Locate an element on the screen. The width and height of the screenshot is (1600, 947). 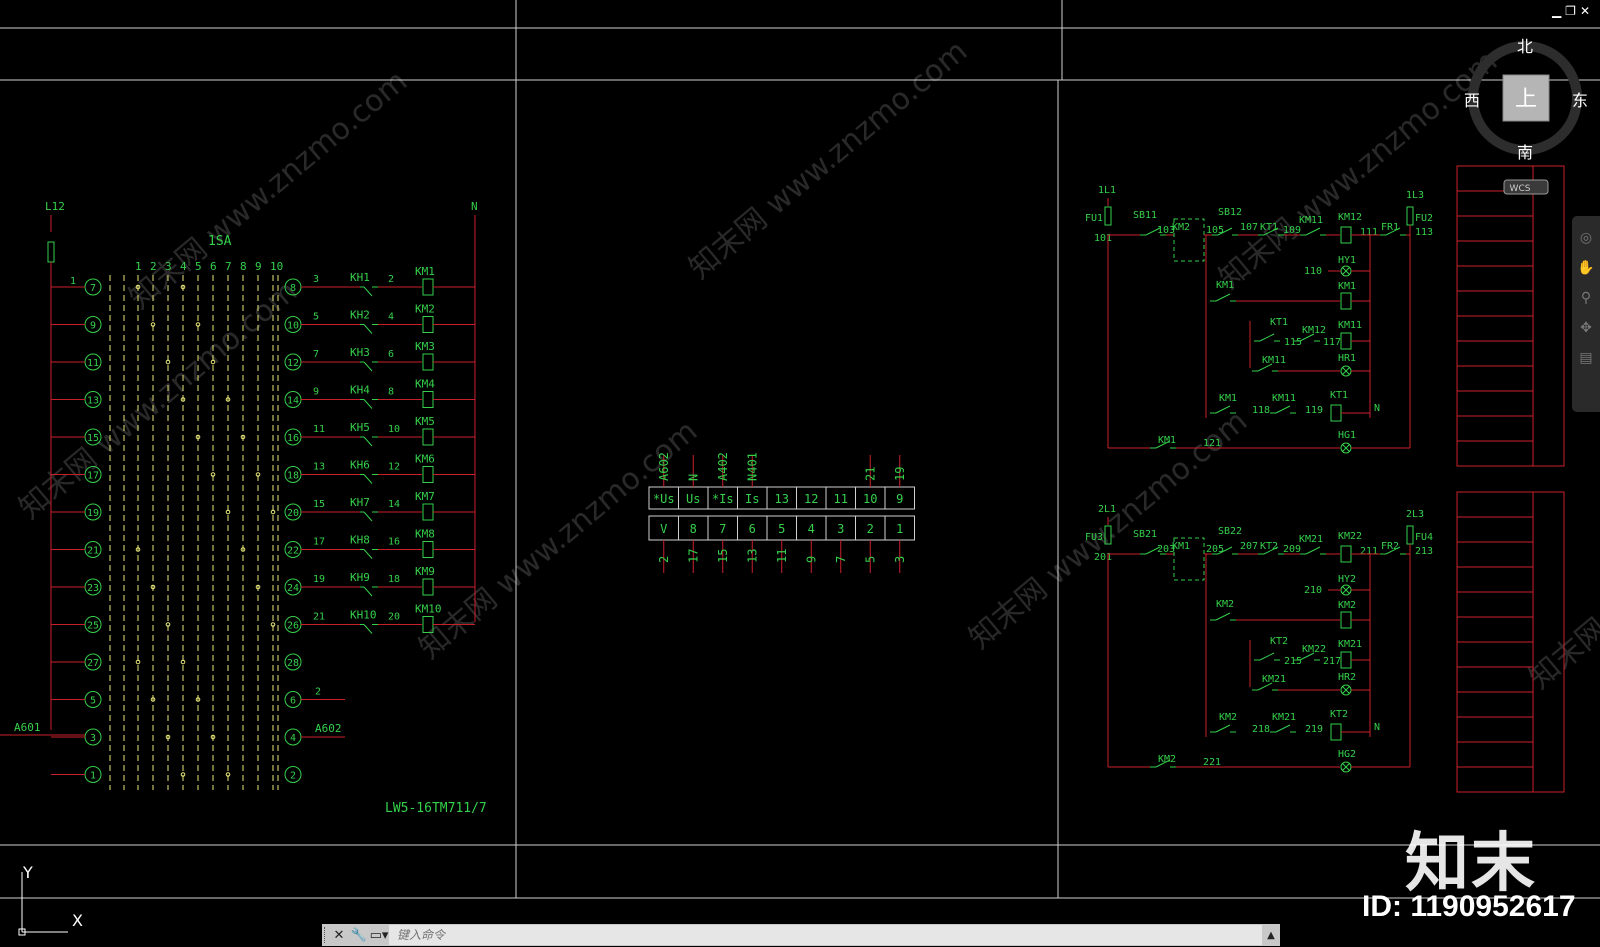
row-out-label-6: 14 is located at coordinates (394, 504).